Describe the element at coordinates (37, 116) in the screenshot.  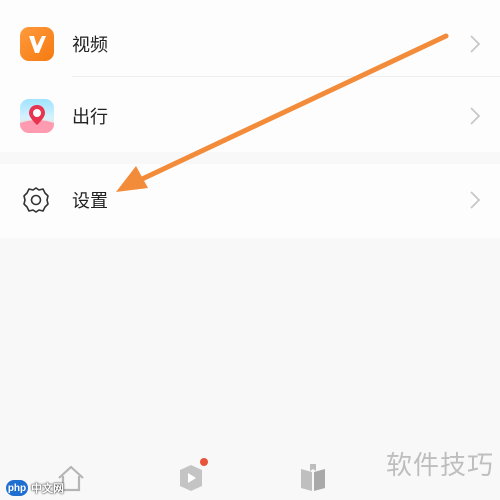
I see `travel-icon` at that location.